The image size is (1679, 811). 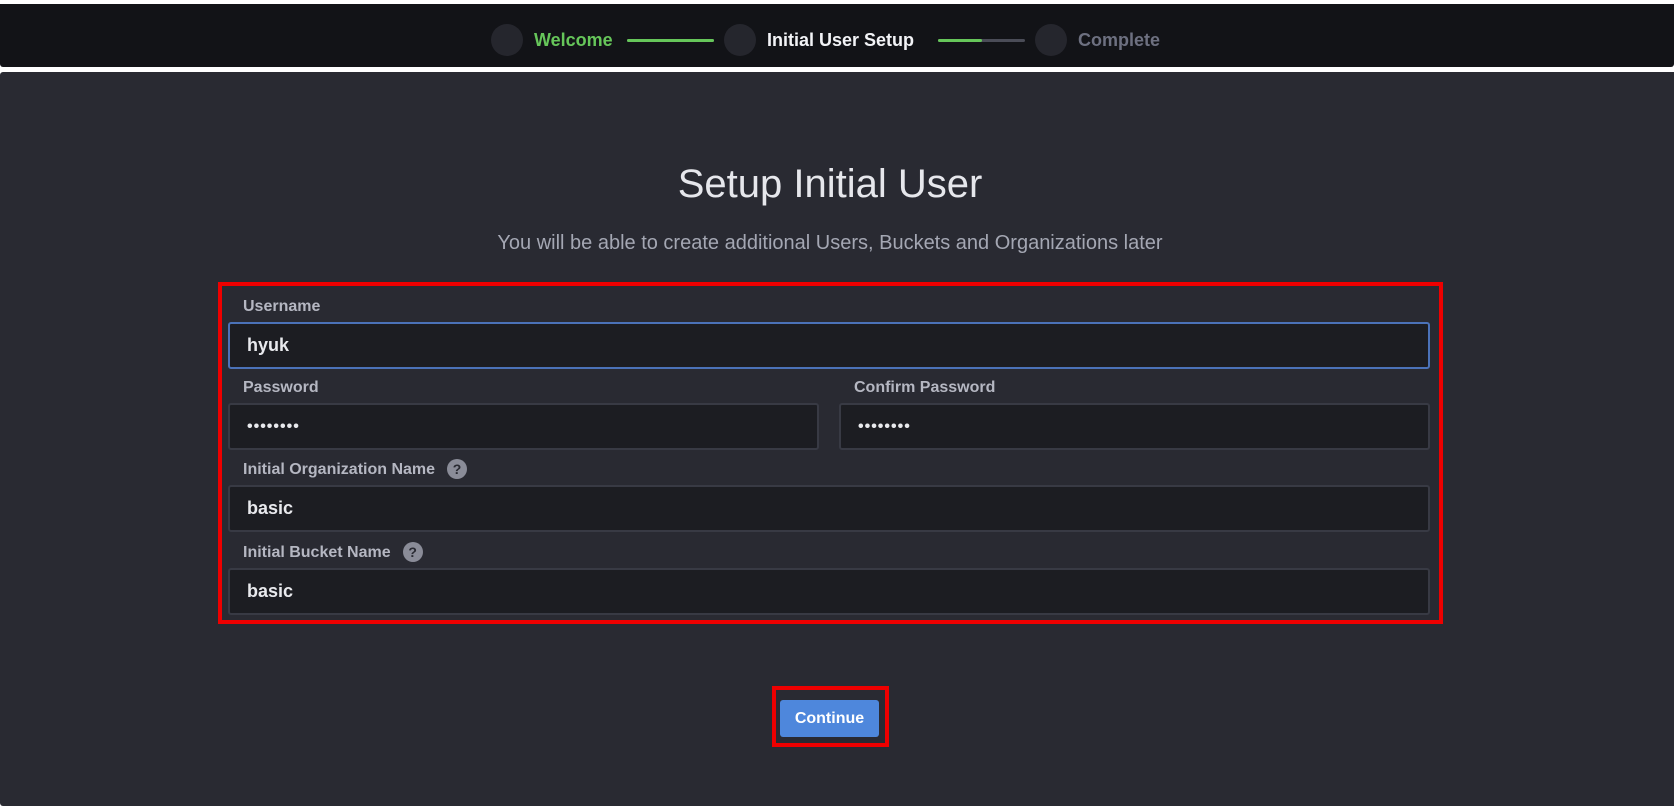 I want to click on step-initial-user-setup: Initial User Setup, so click(x=819, y=40).